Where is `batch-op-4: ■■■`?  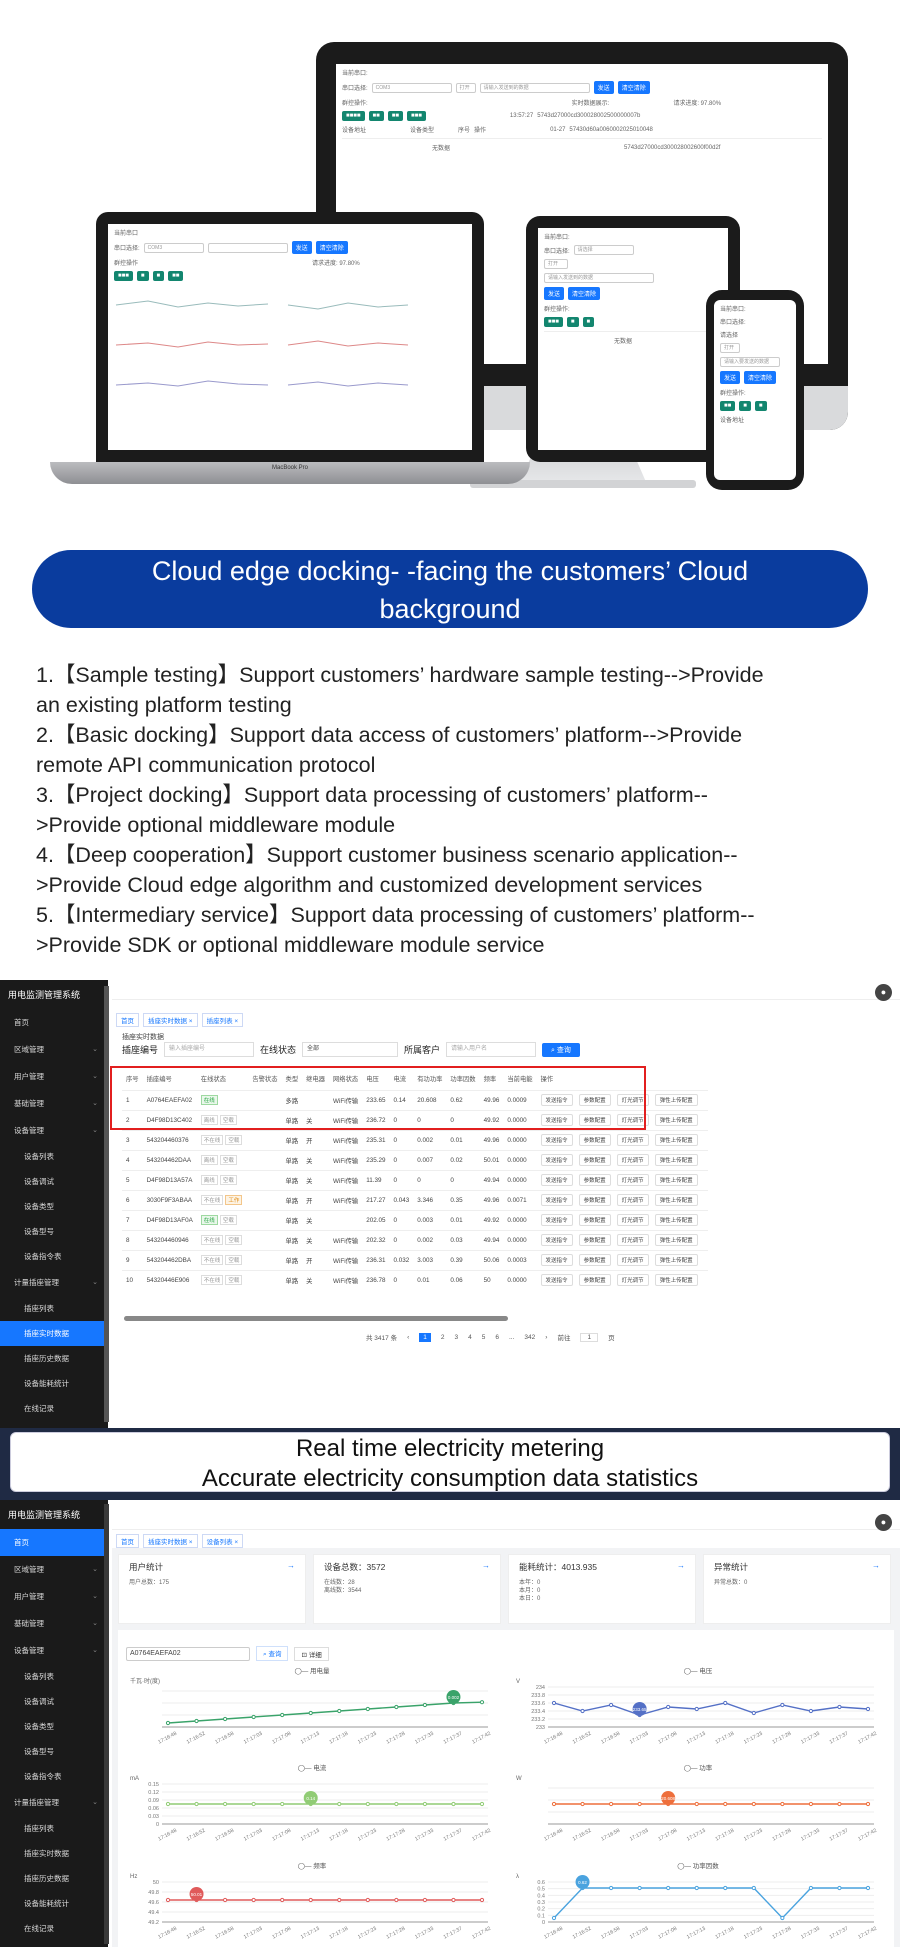
batch-op-4: ■■■ is located at coordinates (416, 116).